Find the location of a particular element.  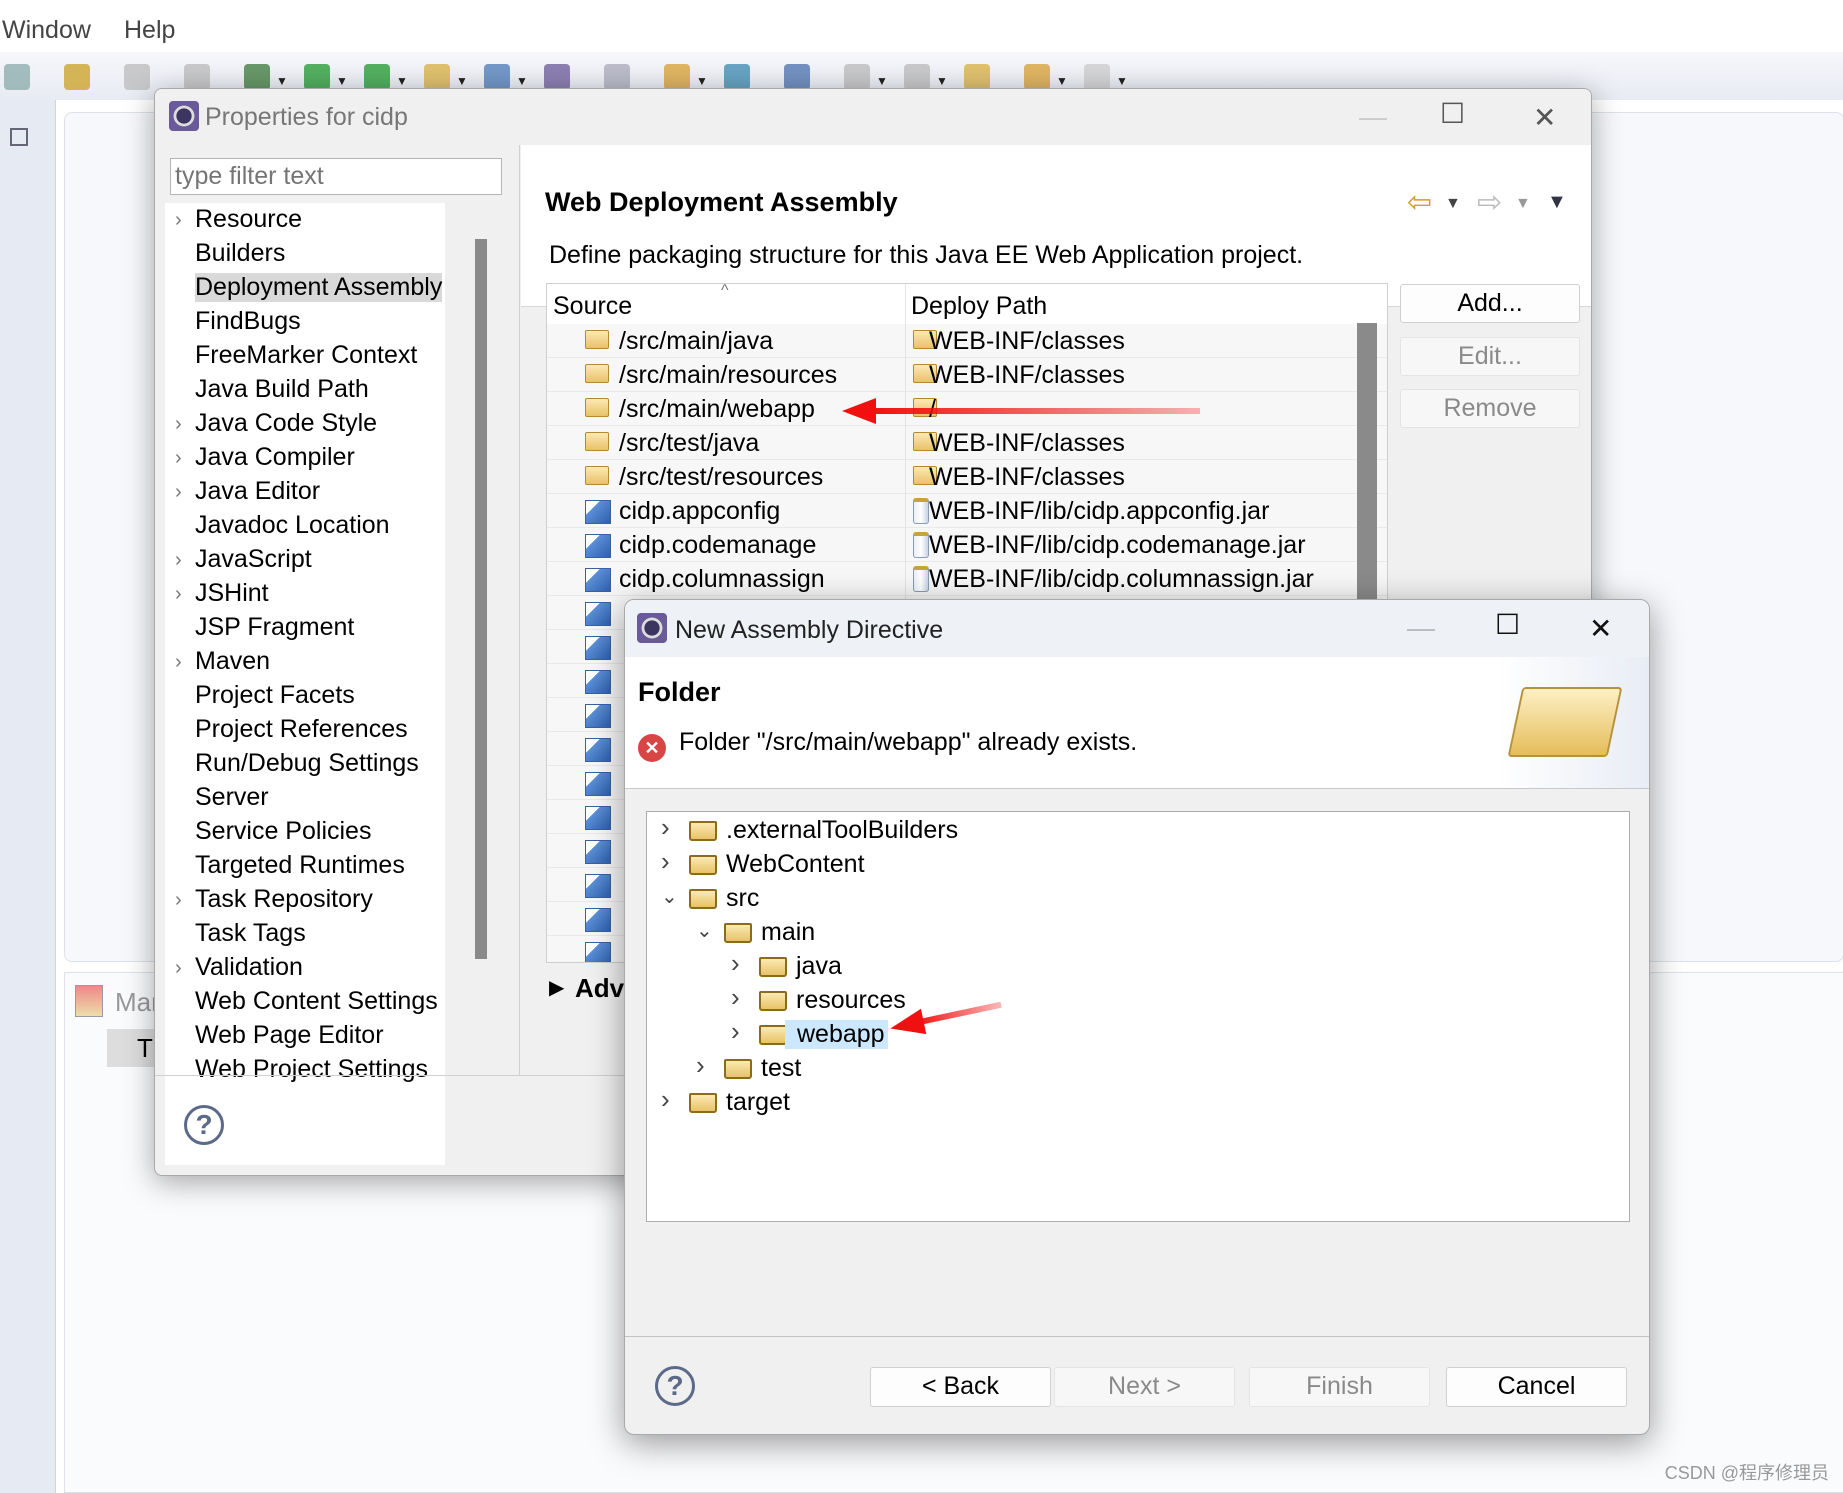

cancel-button: Cancel is located at coordinates (1536, 1387).